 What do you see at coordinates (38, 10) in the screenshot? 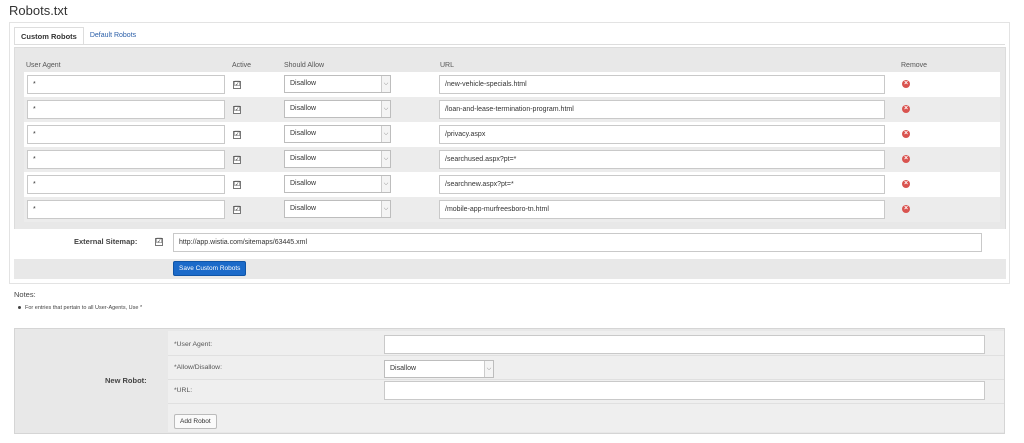
I see `page-title: Robots.txt` at bounding box center [38, 10].